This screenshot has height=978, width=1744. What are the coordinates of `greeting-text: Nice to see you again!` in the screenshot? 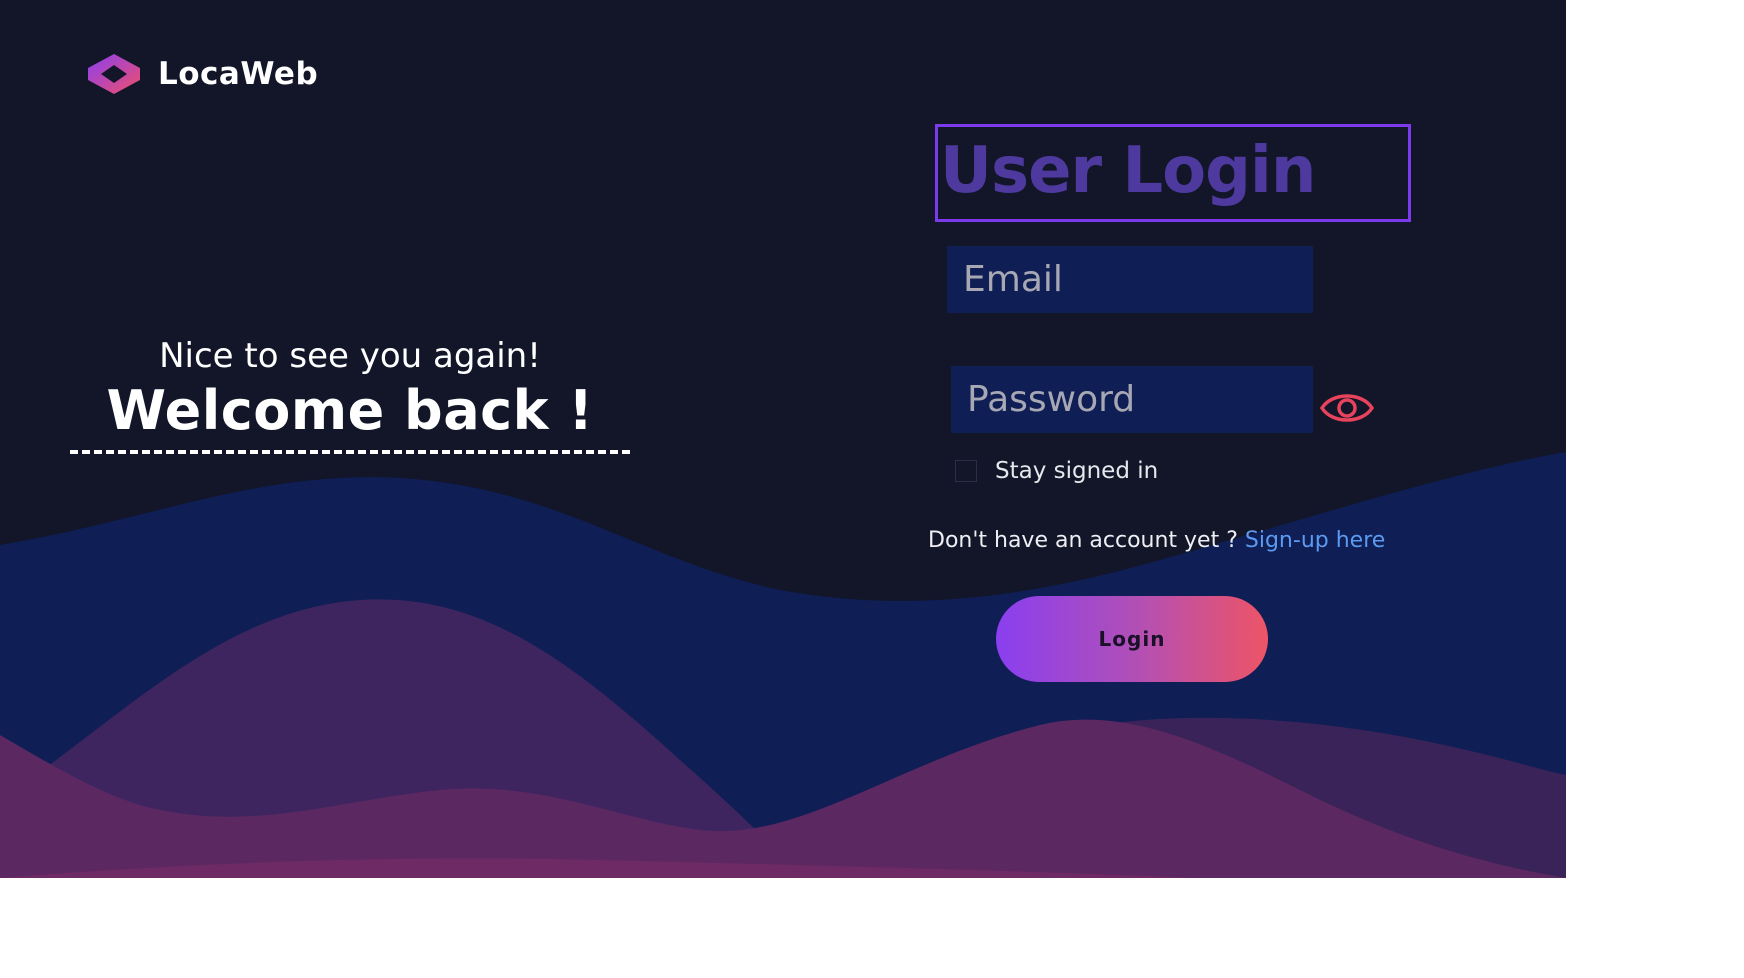 It's located at (350, 356).